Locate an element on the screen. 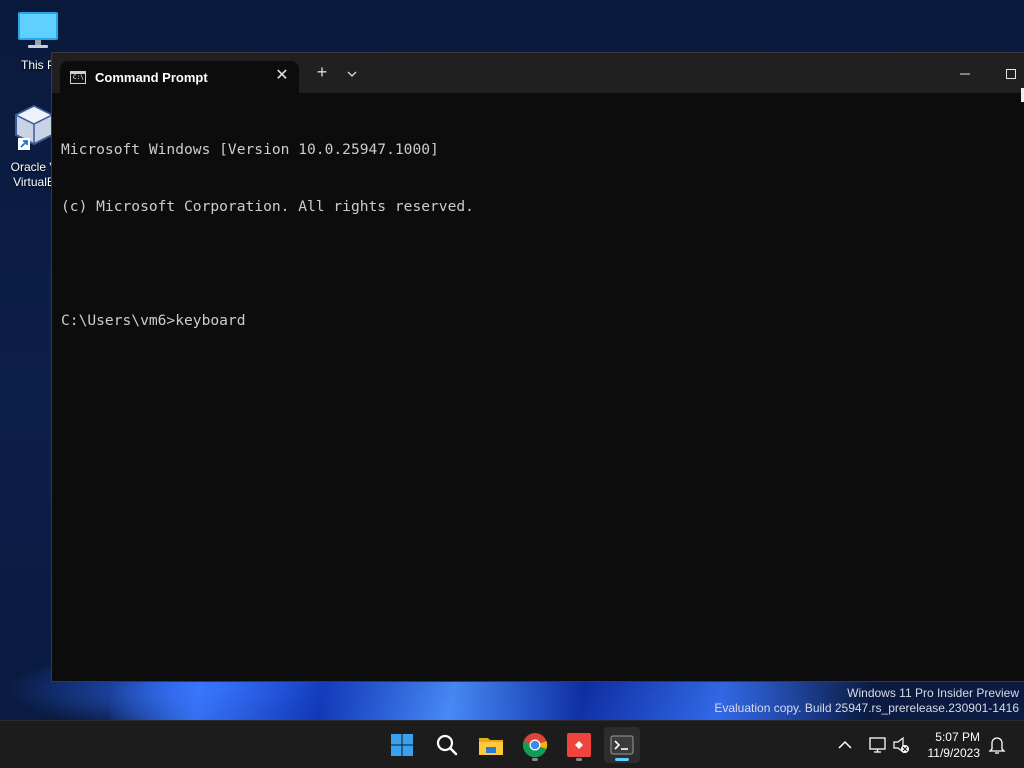 This screenshot has height=768, width=1024. maximize-icon is located at coordinates (1011, 74).